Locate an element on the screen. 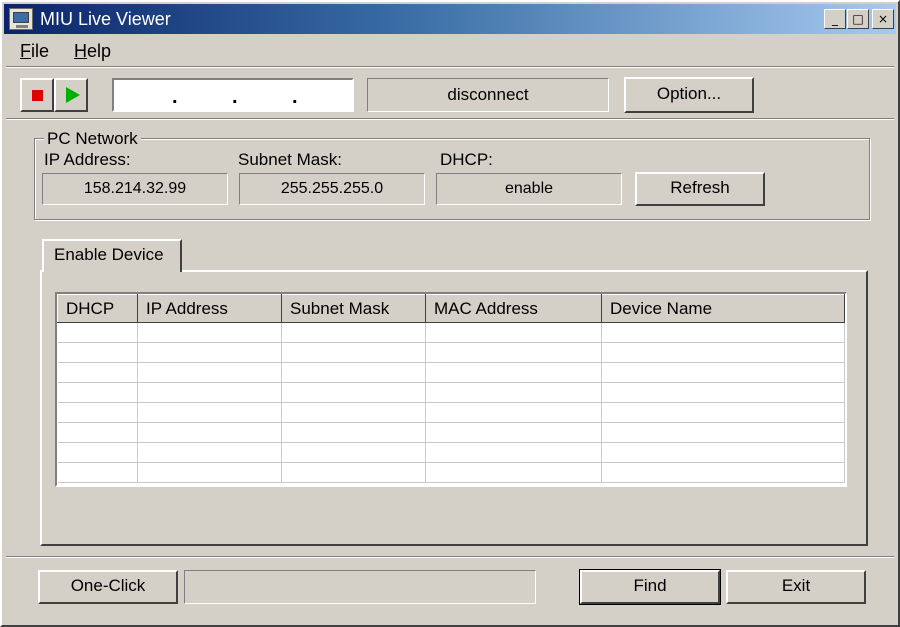  stop-button is located at coordinates (37, 95).